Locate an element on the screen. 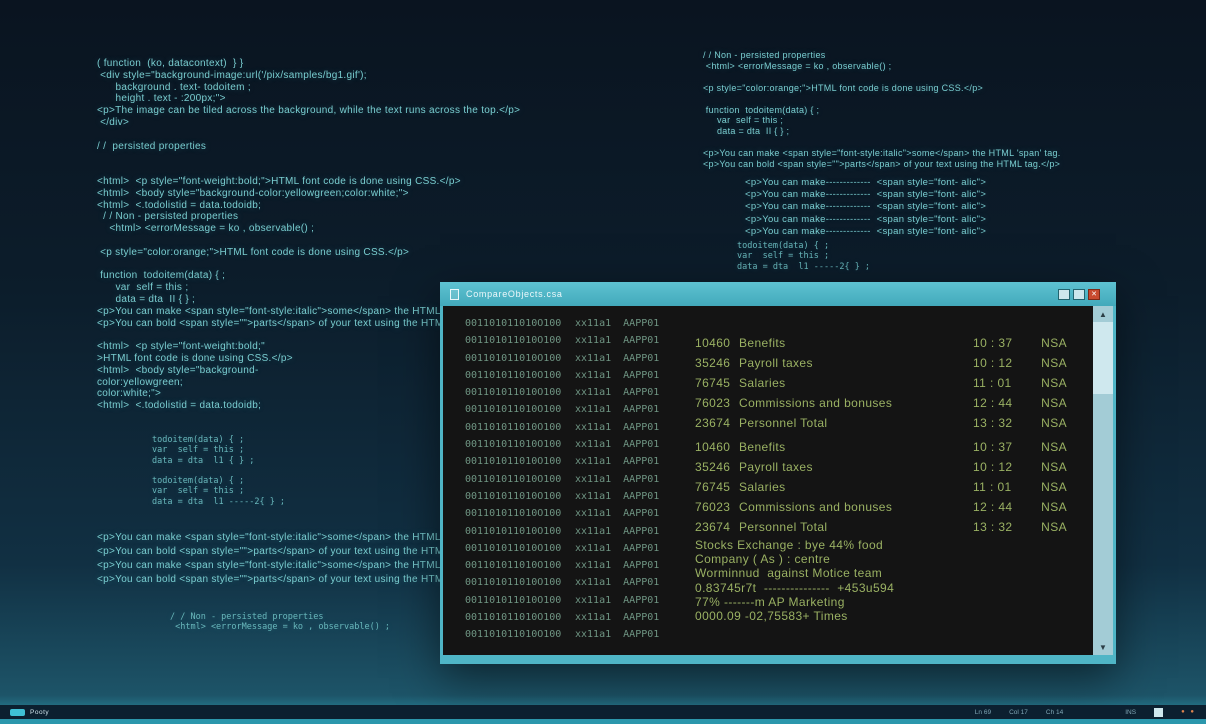 The image size is (1206, 724). window-titlebar: CompareObjects.csa ✕ is located at coordinates (778, 294).